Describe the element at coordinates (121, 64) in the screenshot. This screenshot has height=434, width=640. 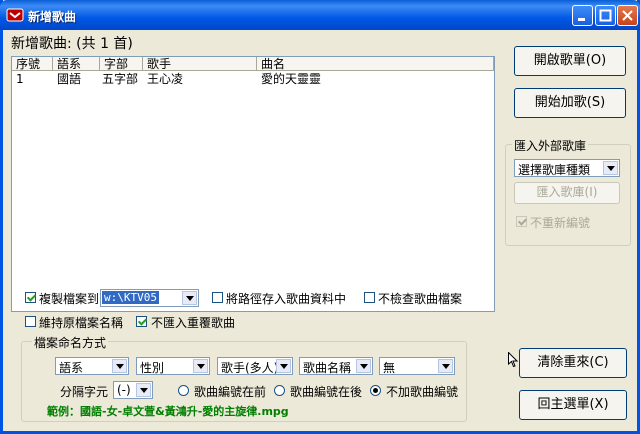
I see `column-header-word-count: 字部` at that location.